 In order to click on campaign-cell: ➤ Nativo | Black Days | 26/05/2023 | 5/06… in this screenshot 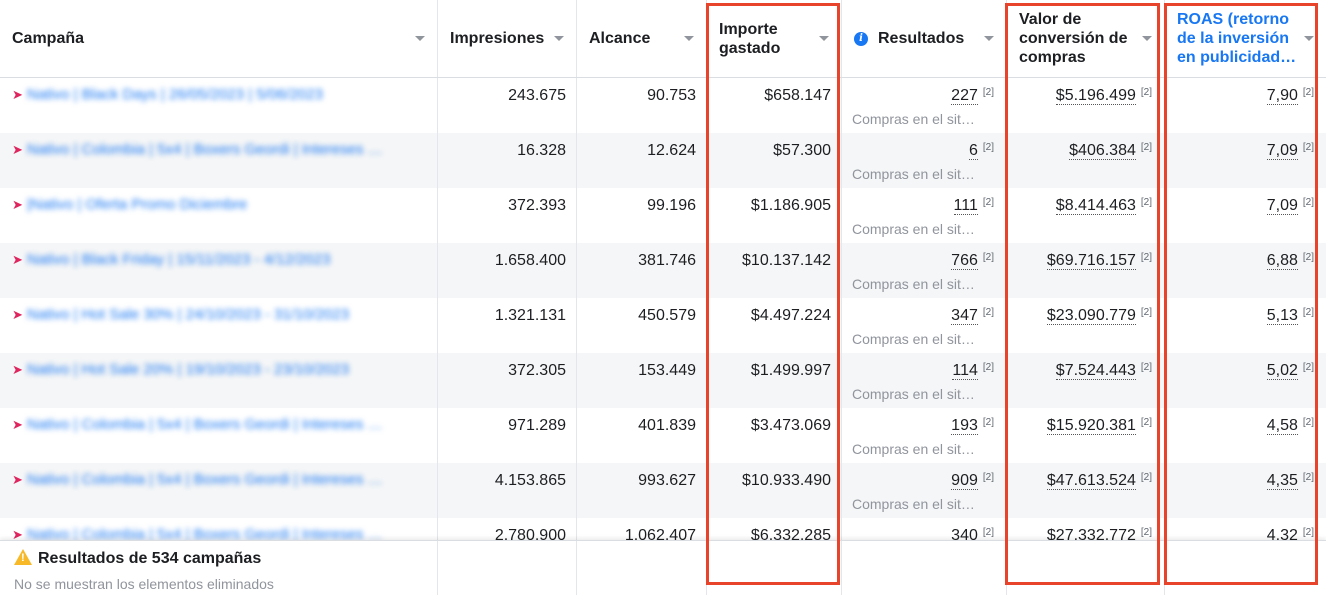, I will do `click(219, 105)`.